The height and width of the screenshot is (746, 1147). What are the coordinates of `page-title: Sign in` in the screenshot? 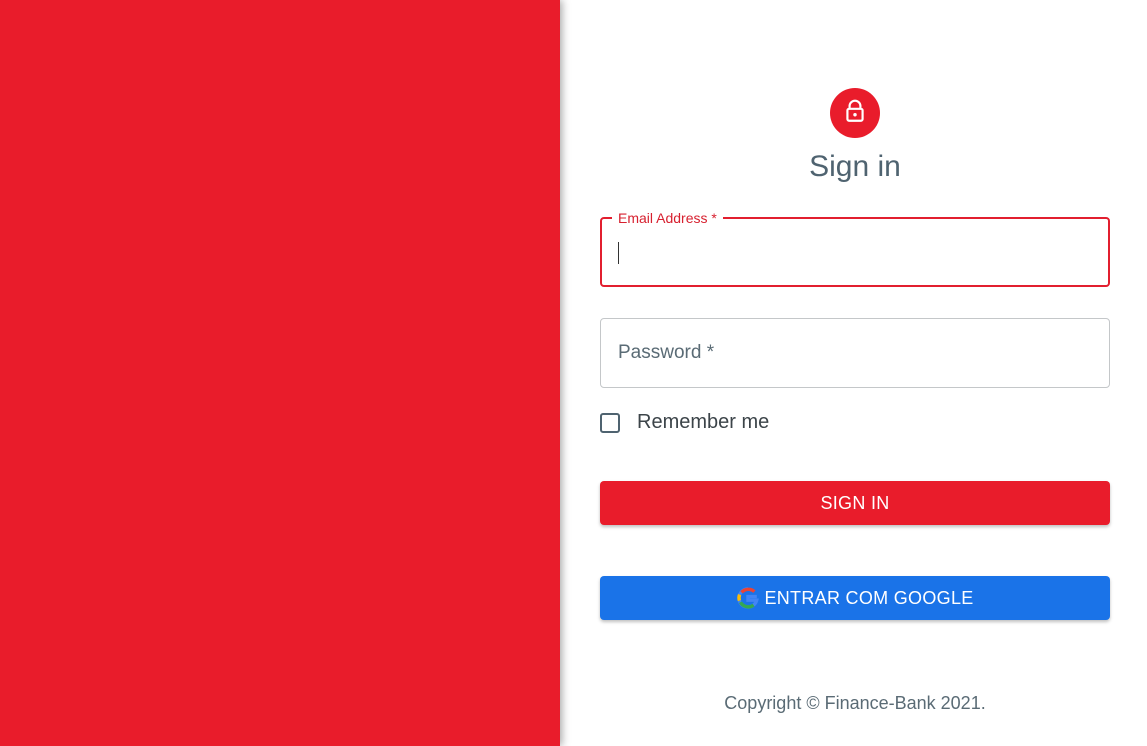 It's located at (855, 166).